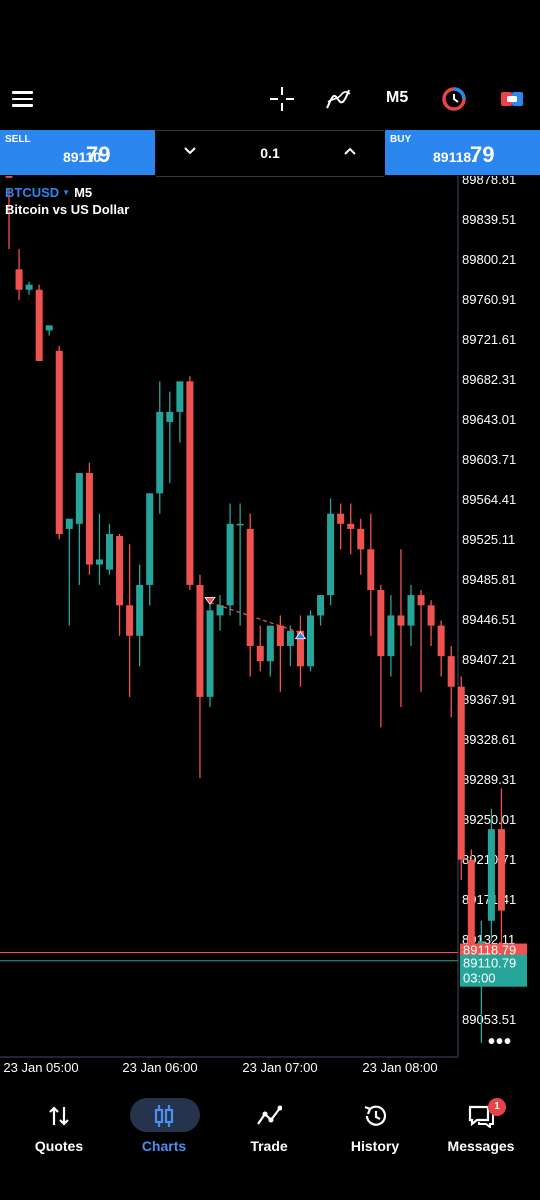 This screenshot has height=1200, width=540. Describe the element at coordinates (489, 619) in the screenshot. I see `price-axis-label: 89446.51` at that location.